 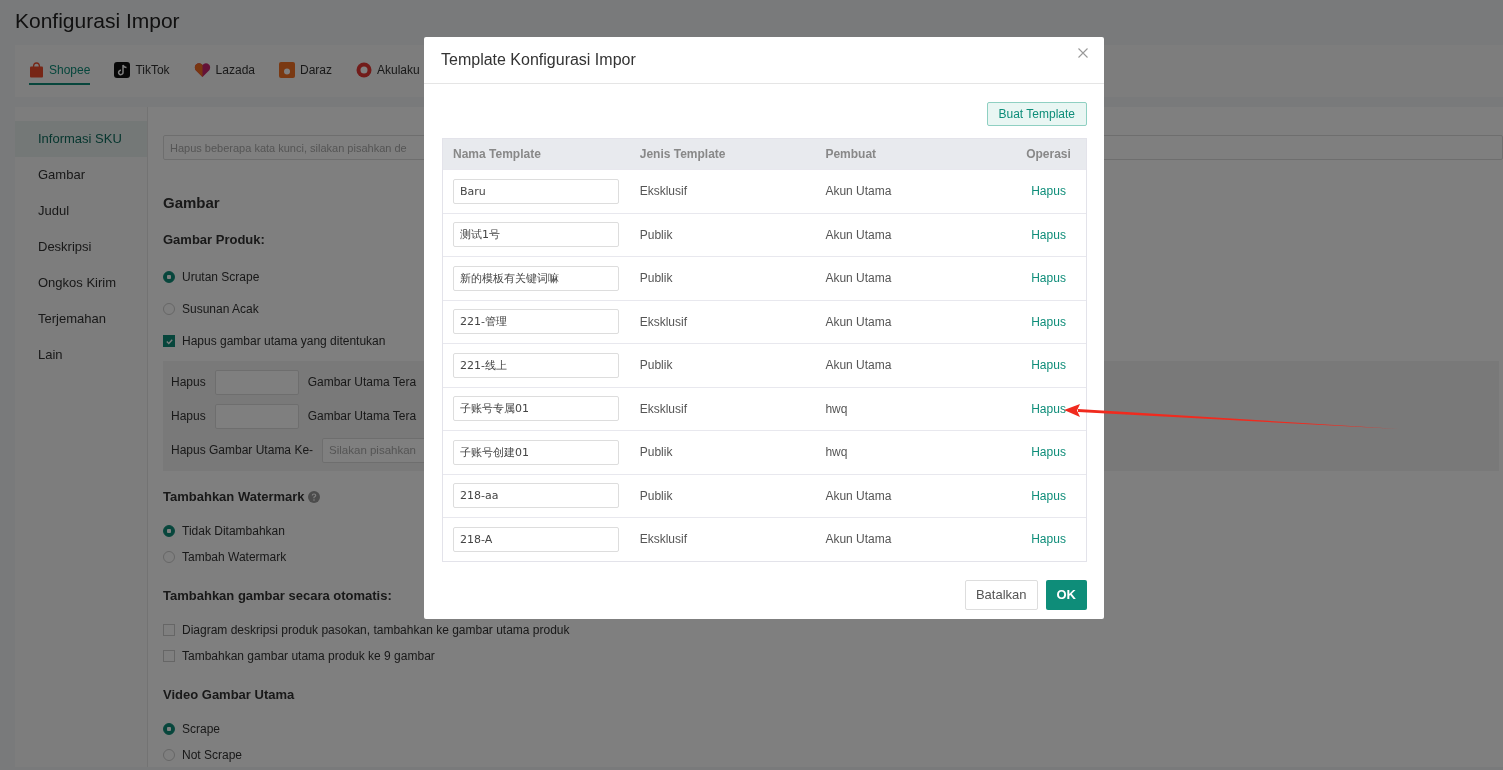 What do you see at coordinates (201, 729) in the screenshot?
I see `option-label: Scrape` at bounding box center [201, 729].